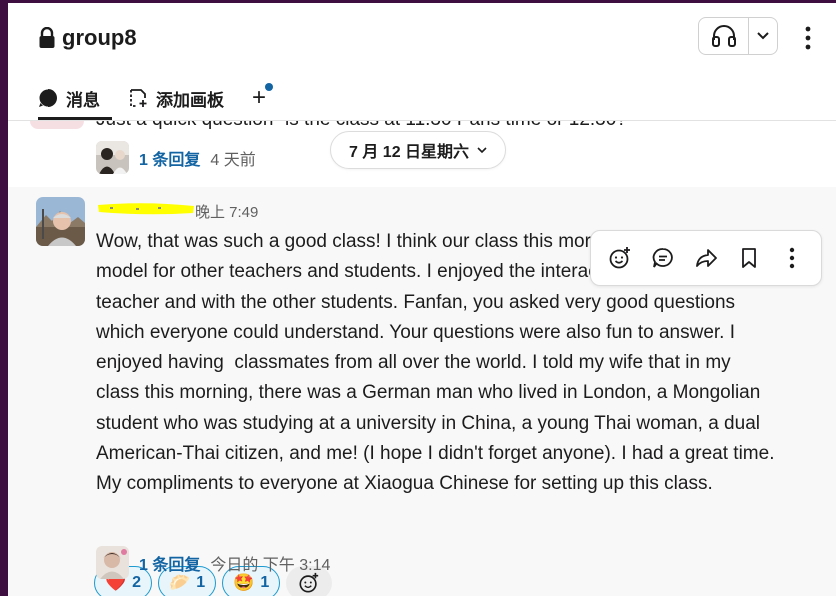  I want to click on plus-icon: +, so click(259, 97).